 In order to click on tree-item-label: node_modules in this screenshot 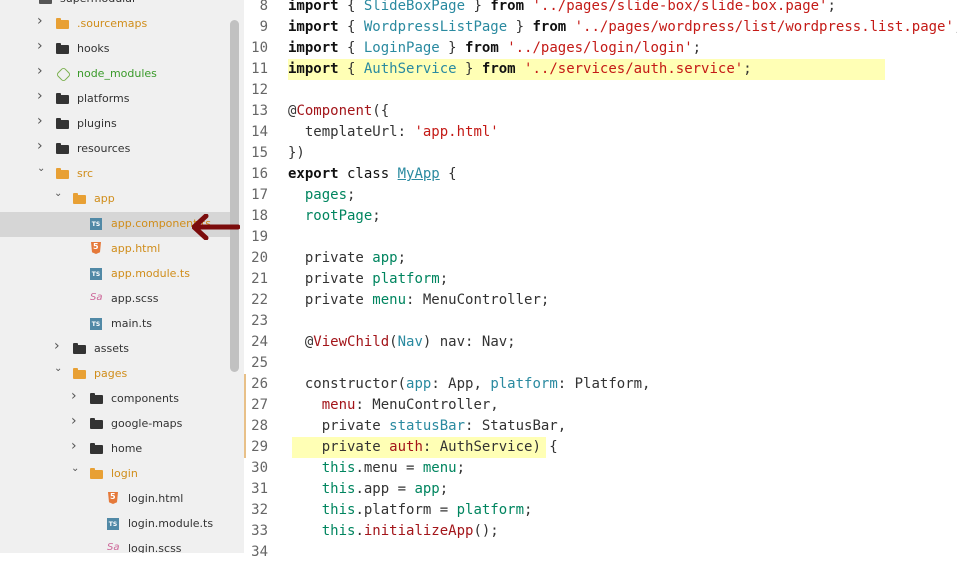, I will do `click(117, 73)`.